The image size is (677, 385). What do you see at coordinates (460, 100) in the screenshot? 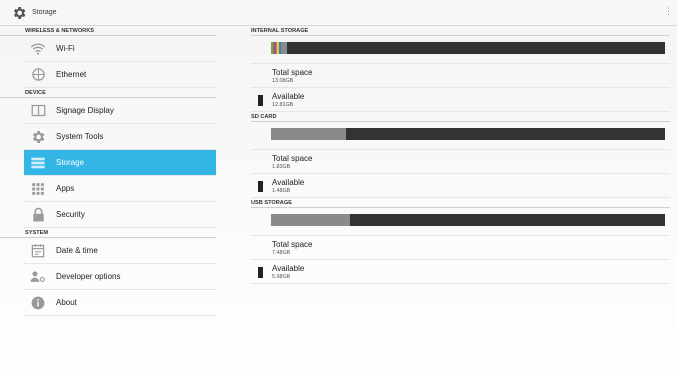
I see `internal-available-row: Available 12.81GB` at bounding box center [460, 100].